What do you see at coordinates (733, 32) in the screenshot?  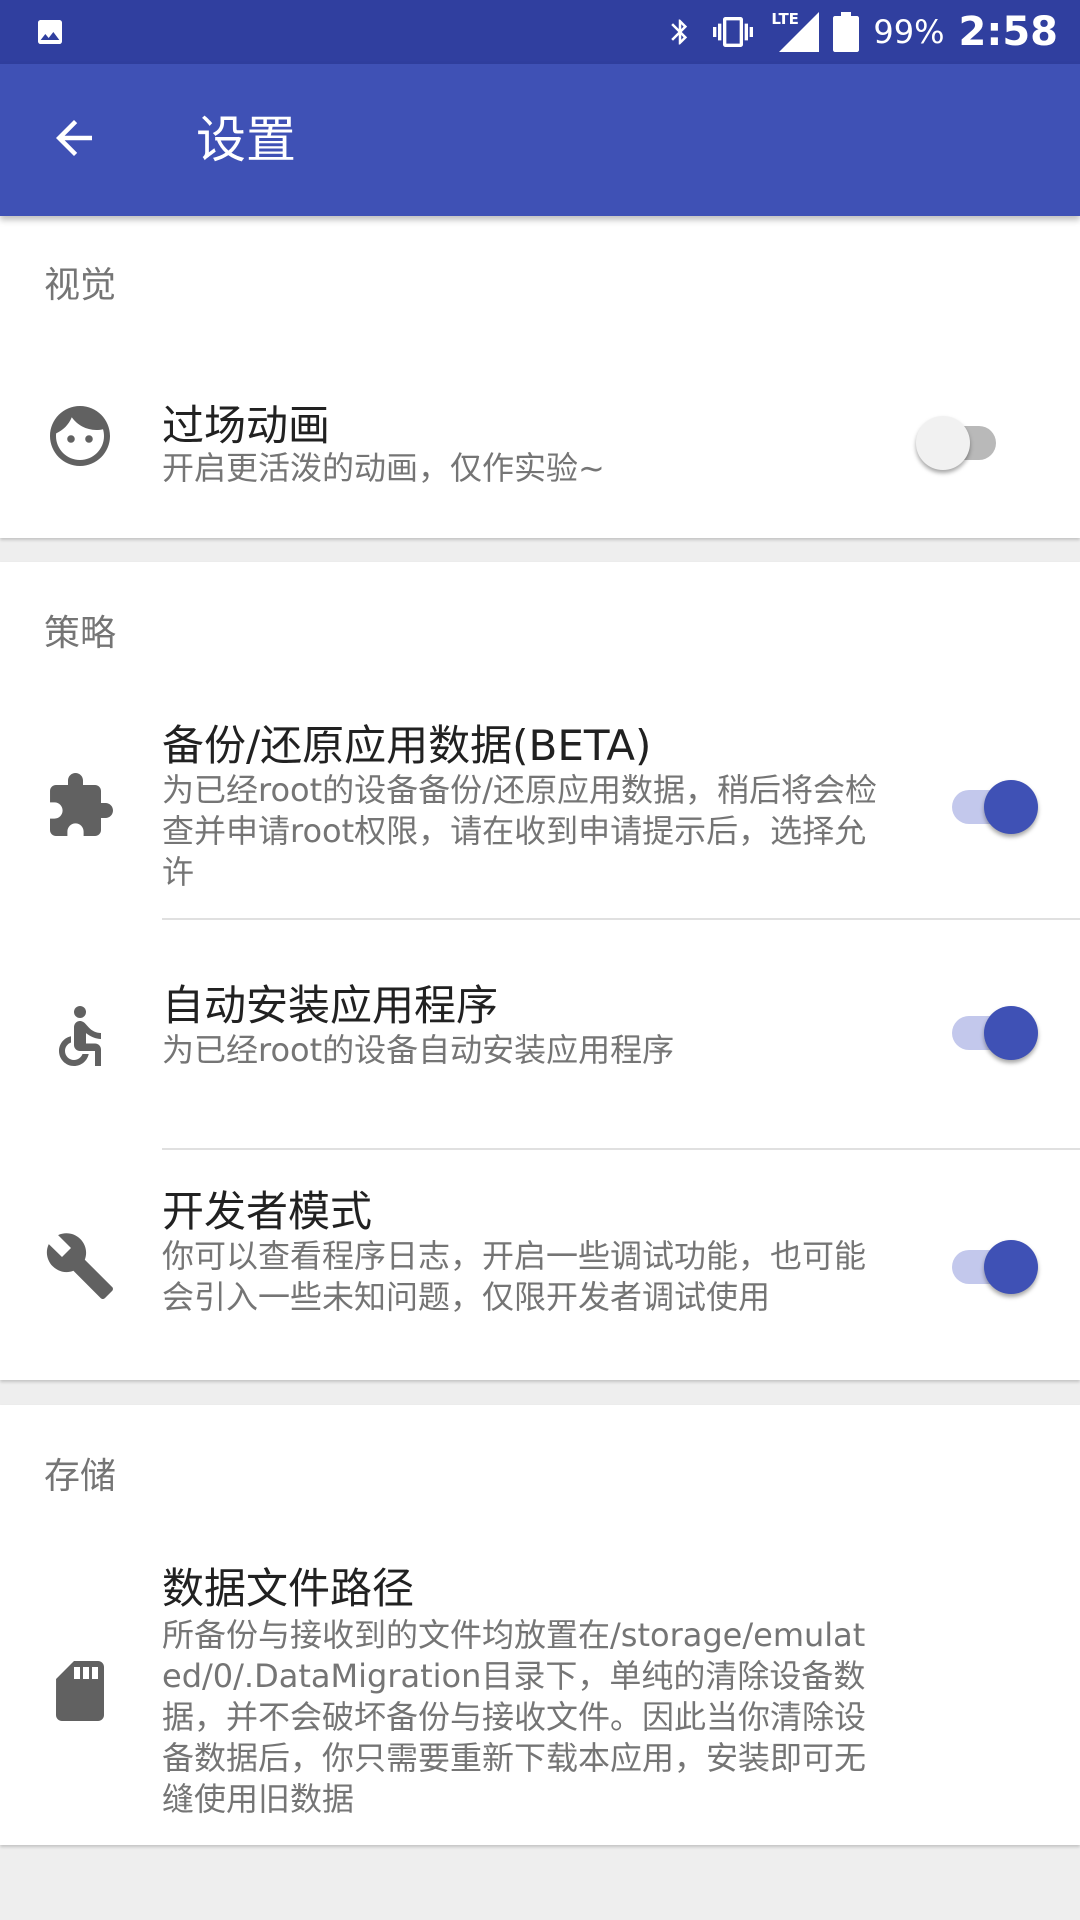 I see `vibrate-icon` at bounding box center [733, 32].